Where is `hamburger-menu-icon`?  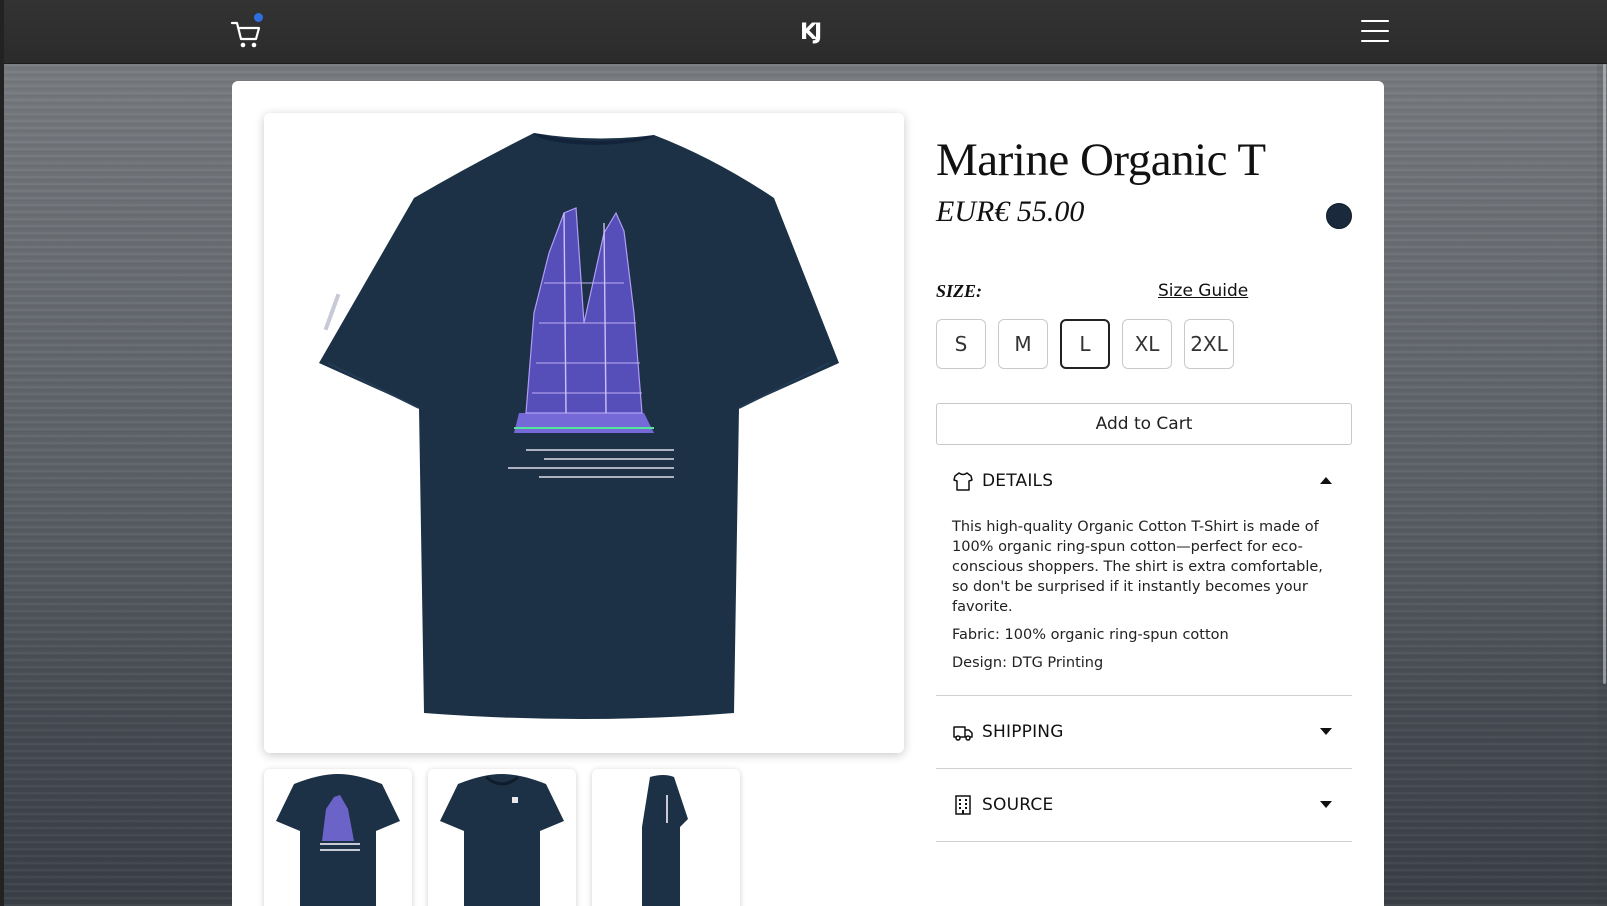 hamburger-menu-icon is located at coordinates (1375, 21).